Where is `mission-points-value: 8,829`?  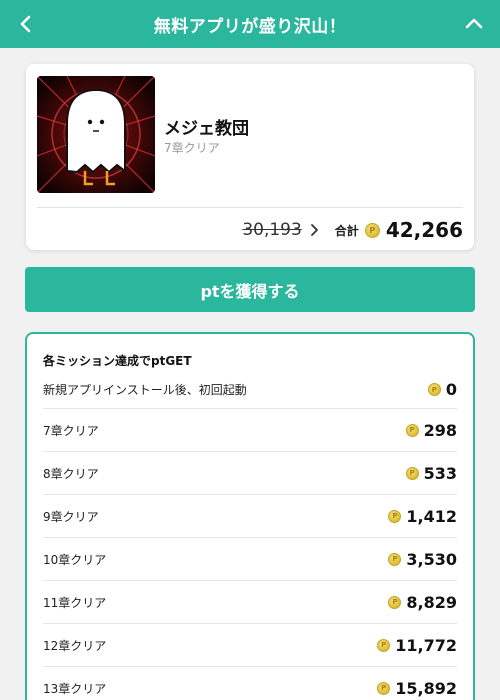 mission-points-value: 8,829 is located at coordinates (431, 602).